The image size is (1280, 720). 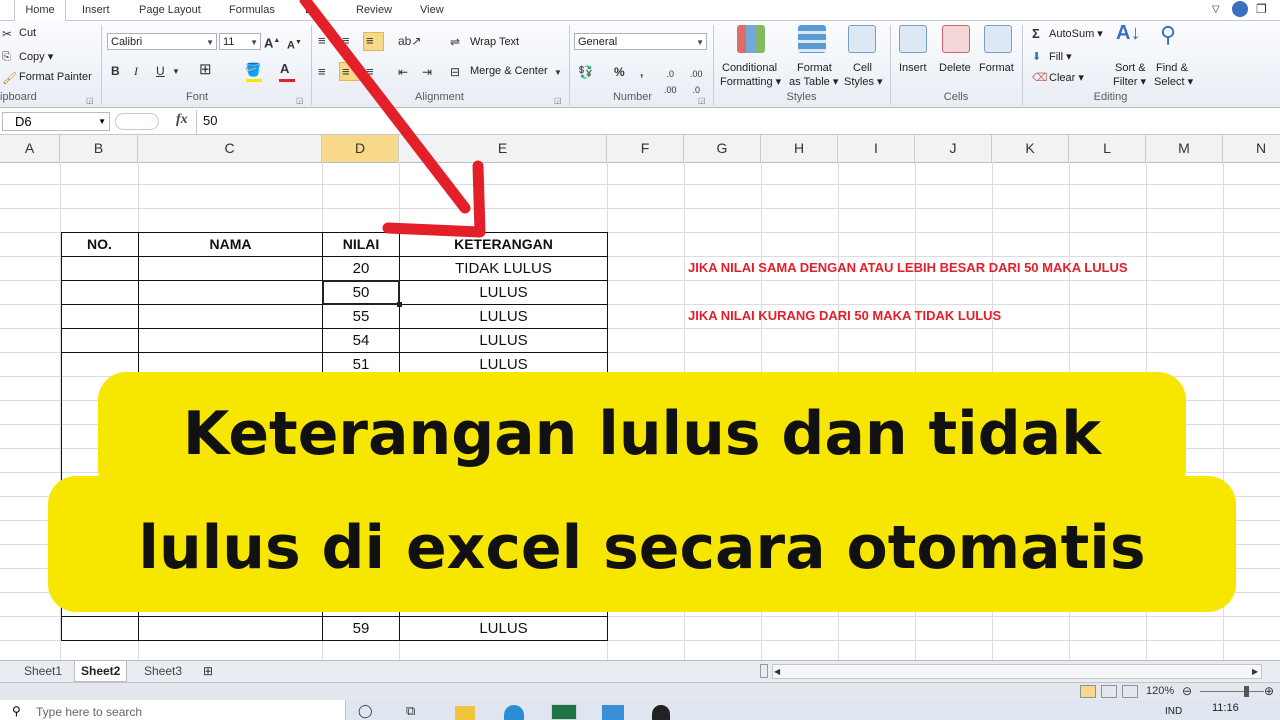 I want to click on zoom-slider, so click(x=1232, y=691).